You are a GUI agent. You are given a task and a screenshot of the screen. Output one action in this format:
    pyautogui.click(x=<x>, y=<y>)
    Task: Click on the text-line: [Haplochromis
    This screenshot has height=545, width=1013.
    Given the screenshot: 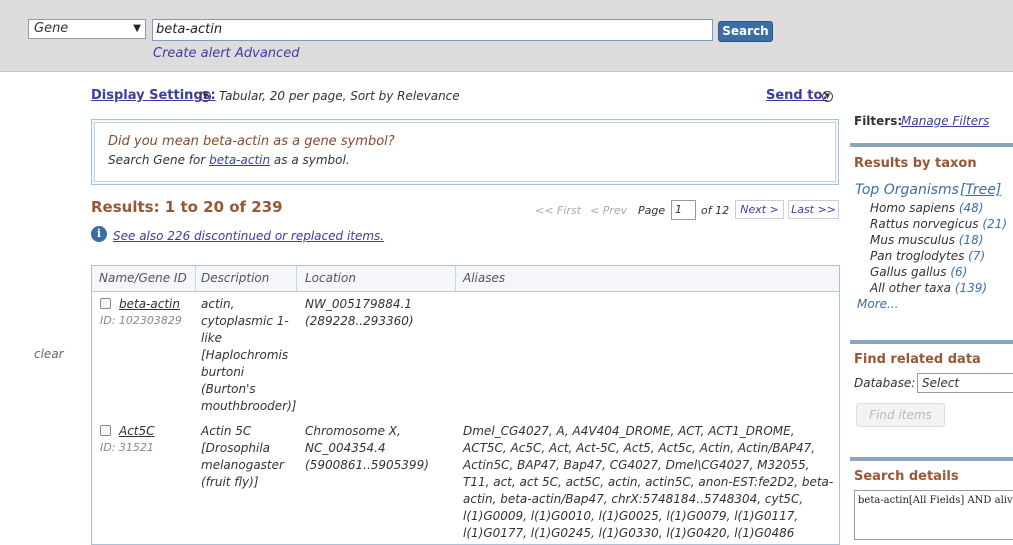 What is the action you would take?
    pyautogui.click(x=245, y=355)
    